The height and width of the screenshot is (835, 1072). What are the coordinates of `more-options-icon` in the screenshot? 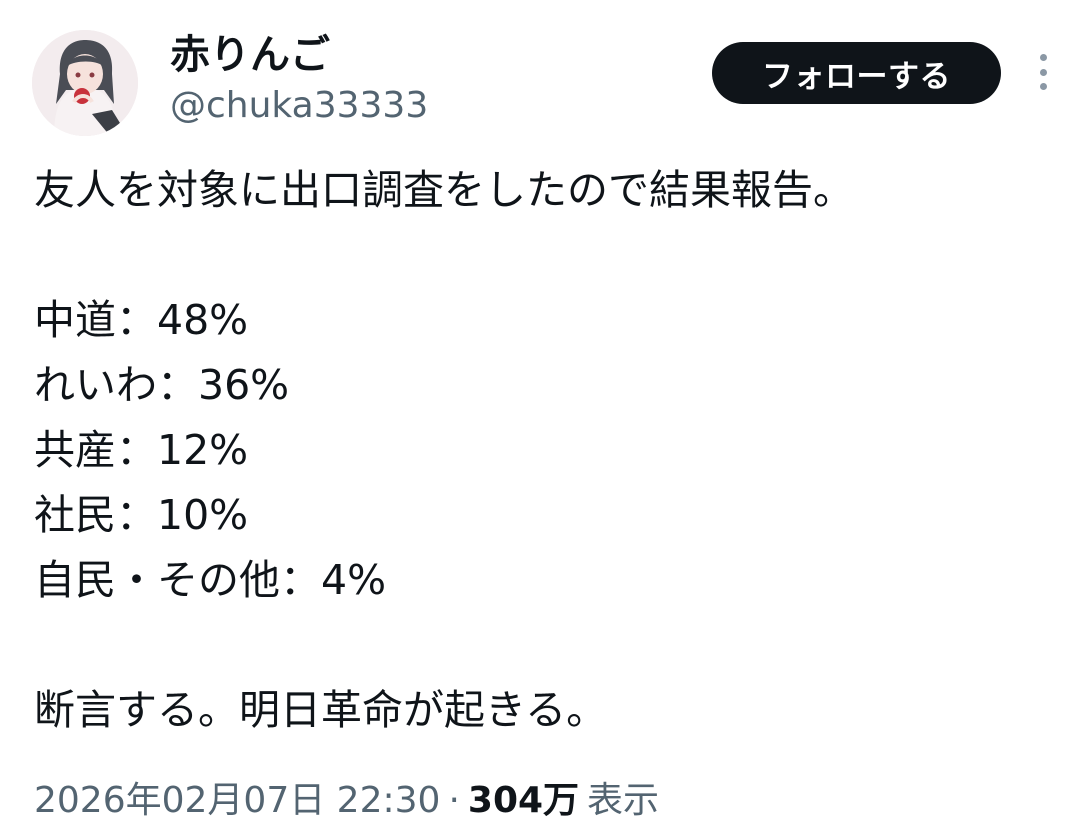 It's located at (1043, 72).